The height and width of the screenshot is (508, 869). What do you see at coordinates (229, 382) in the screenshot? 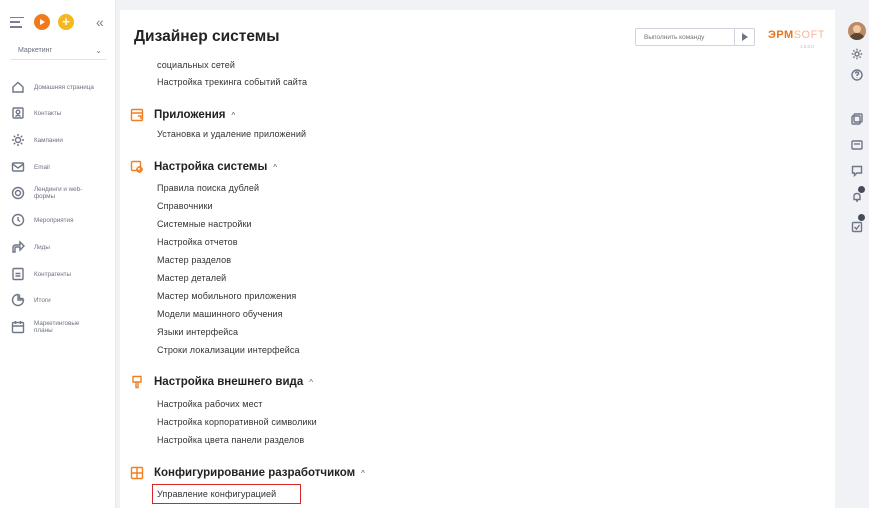
I see `section-title: Настройка внешнего вида` at bounding box center [229, 382].